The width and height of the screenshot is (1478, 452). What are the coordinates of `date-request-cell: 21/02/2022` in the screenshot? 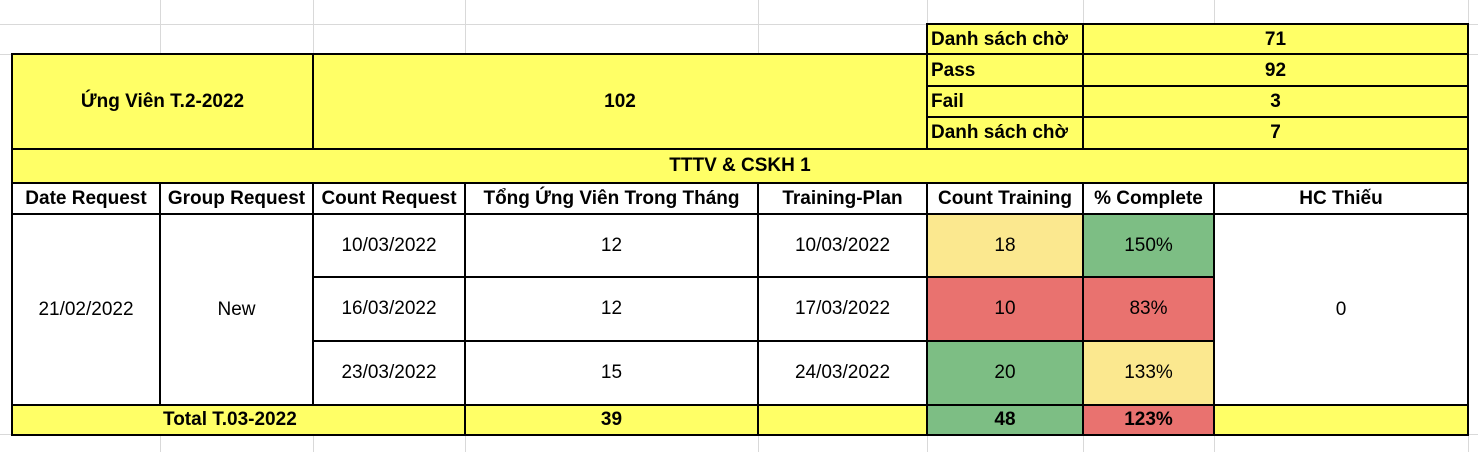 It's located at (86, 309).